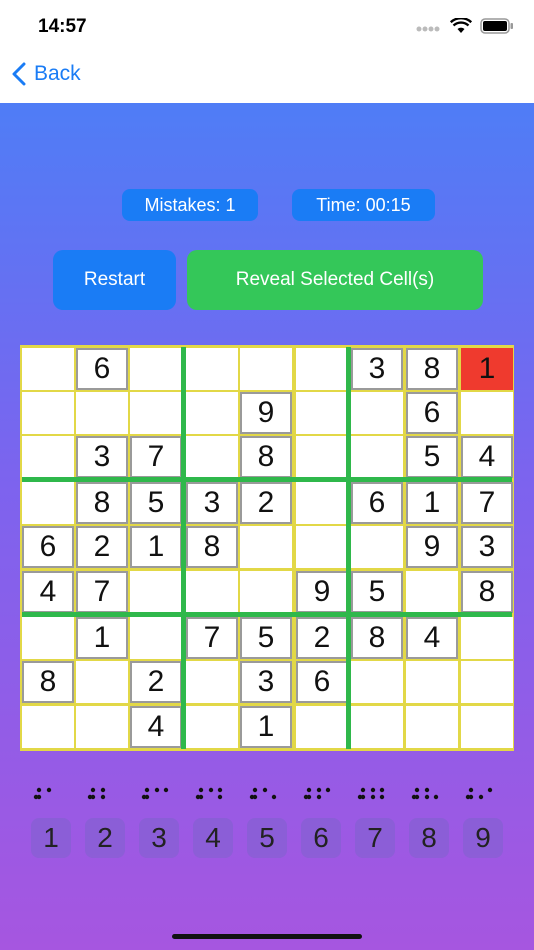  I want to click on sudoku-cell-r1c7: 3, so click(377, 369).